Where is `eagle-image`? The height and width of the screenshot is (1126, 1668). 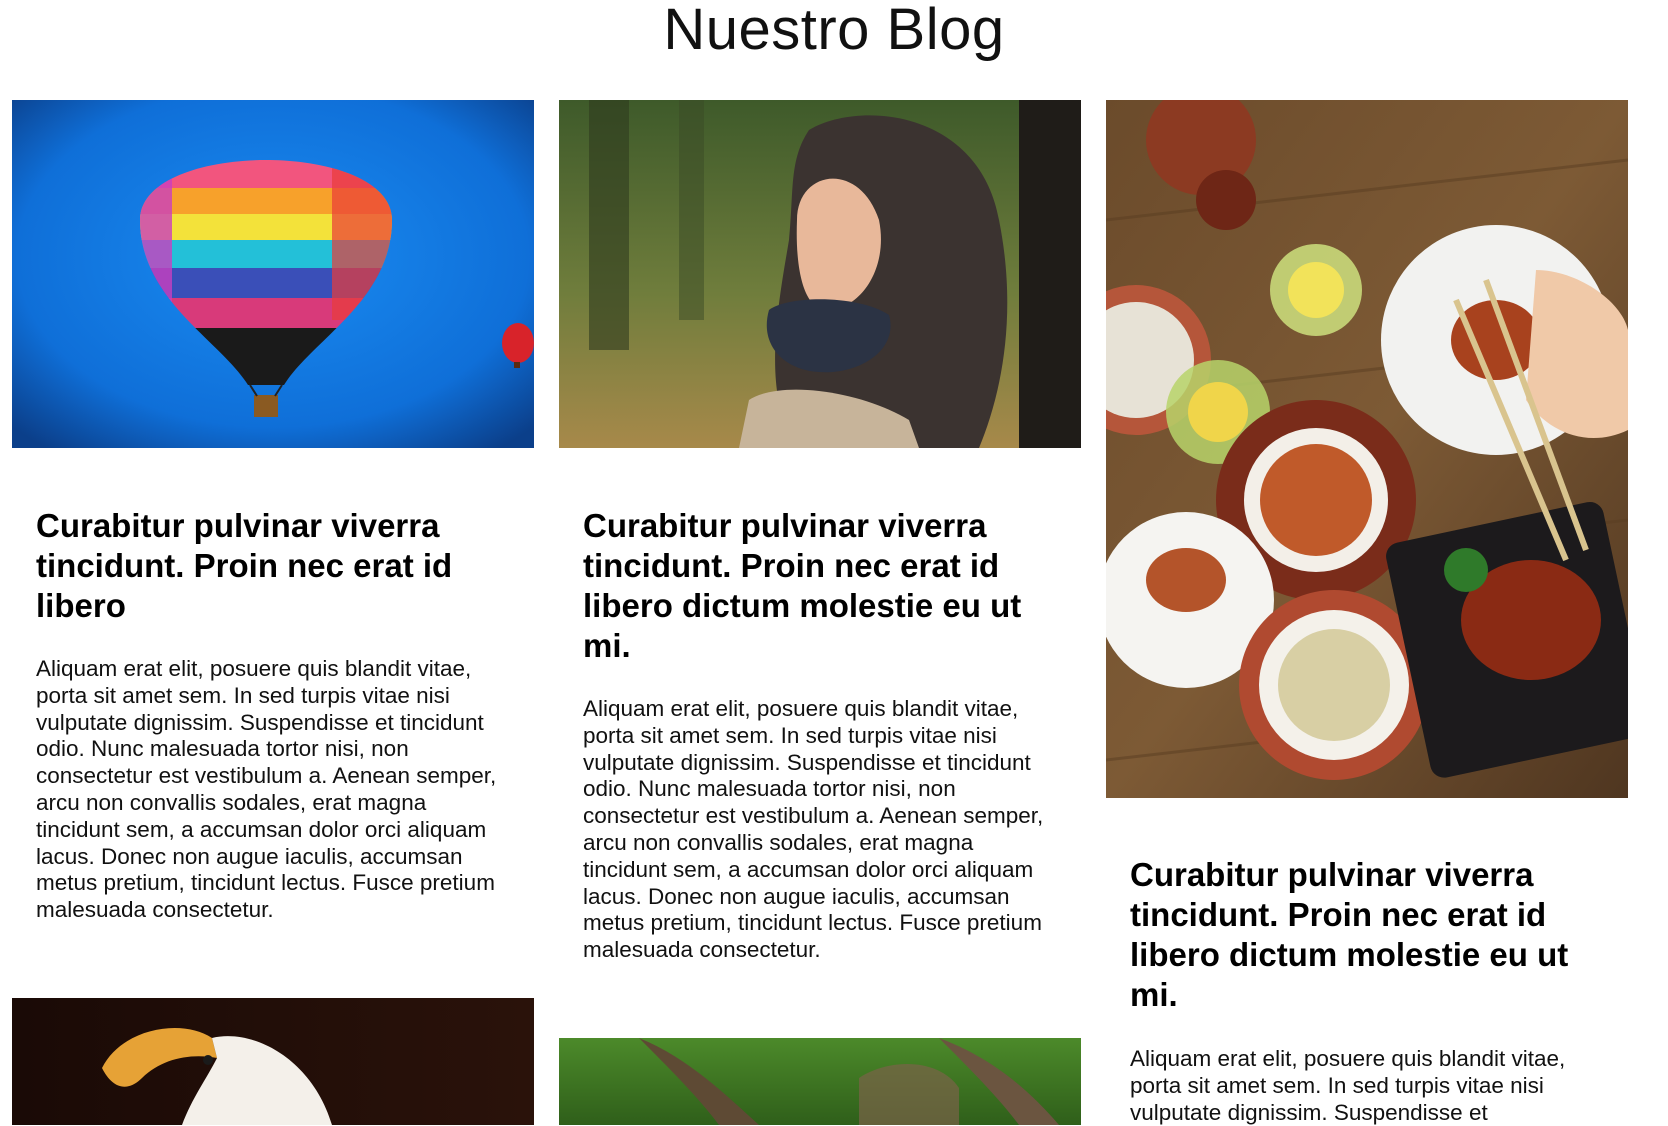 eagle-image is located at coordinates (273, 1061).